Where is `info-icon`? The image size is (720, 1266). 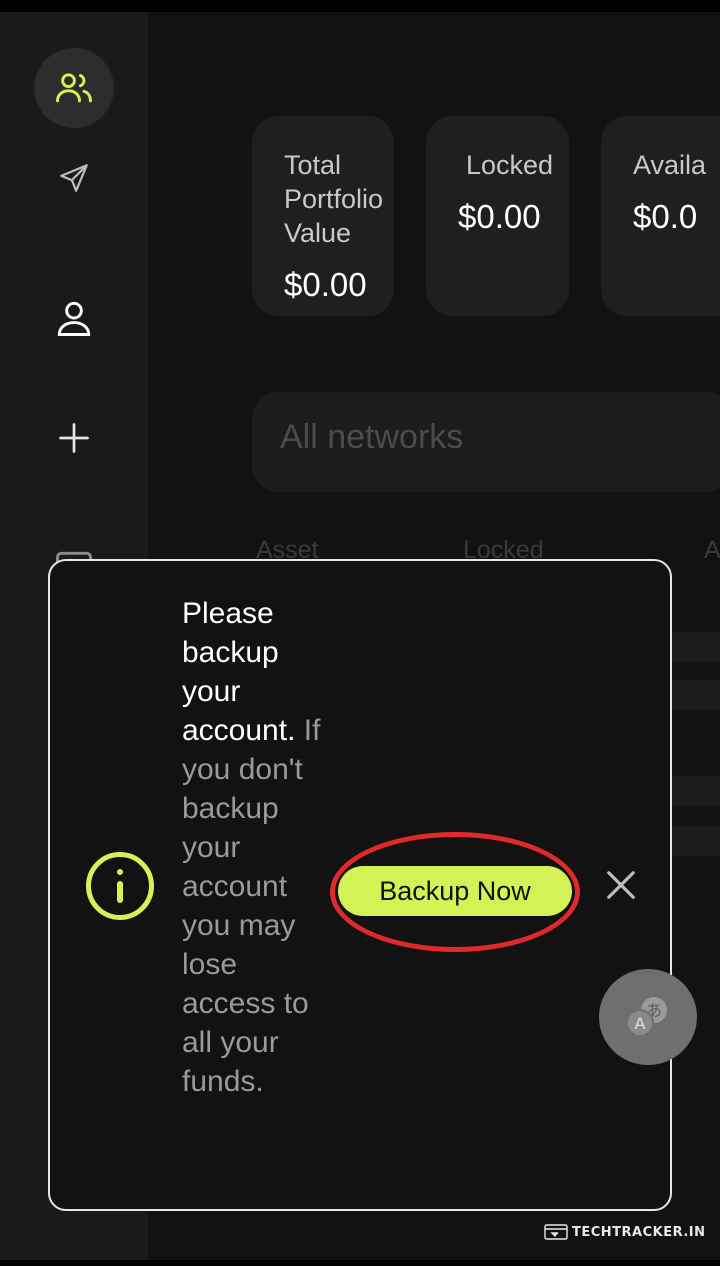
info-icon is located at coordinates (120, 886).